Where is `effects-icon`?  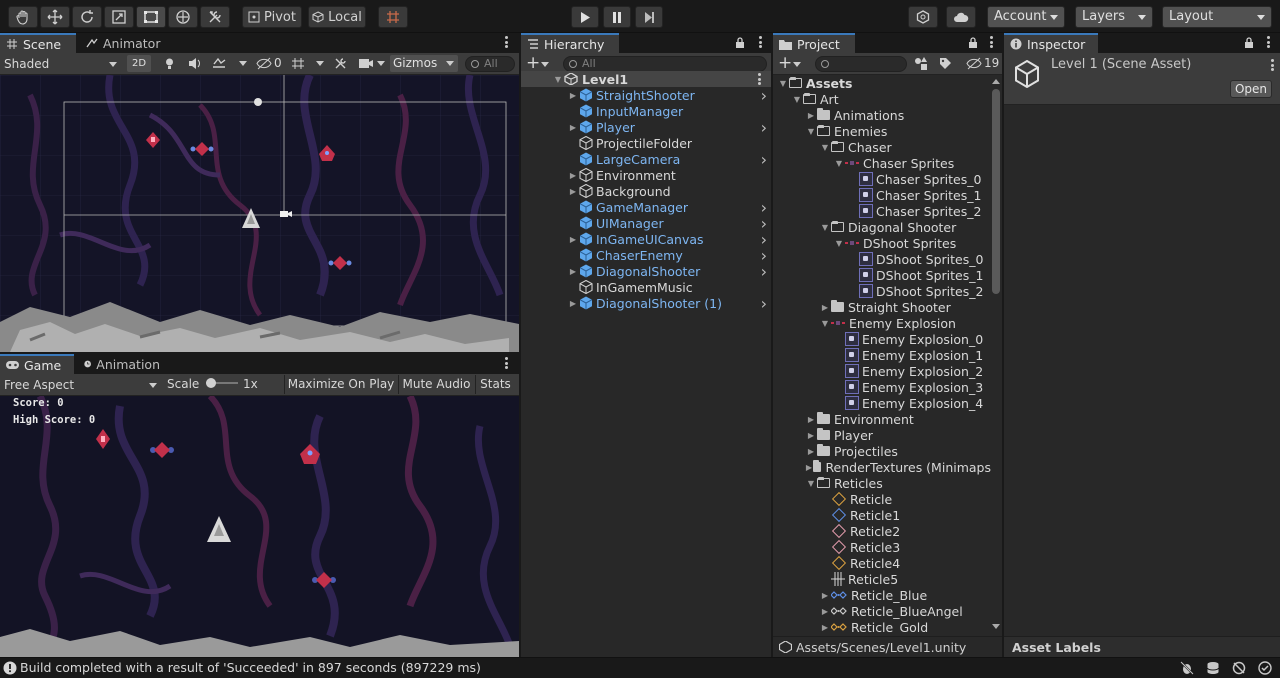
effects-icon is located at coordinates (219, 63).